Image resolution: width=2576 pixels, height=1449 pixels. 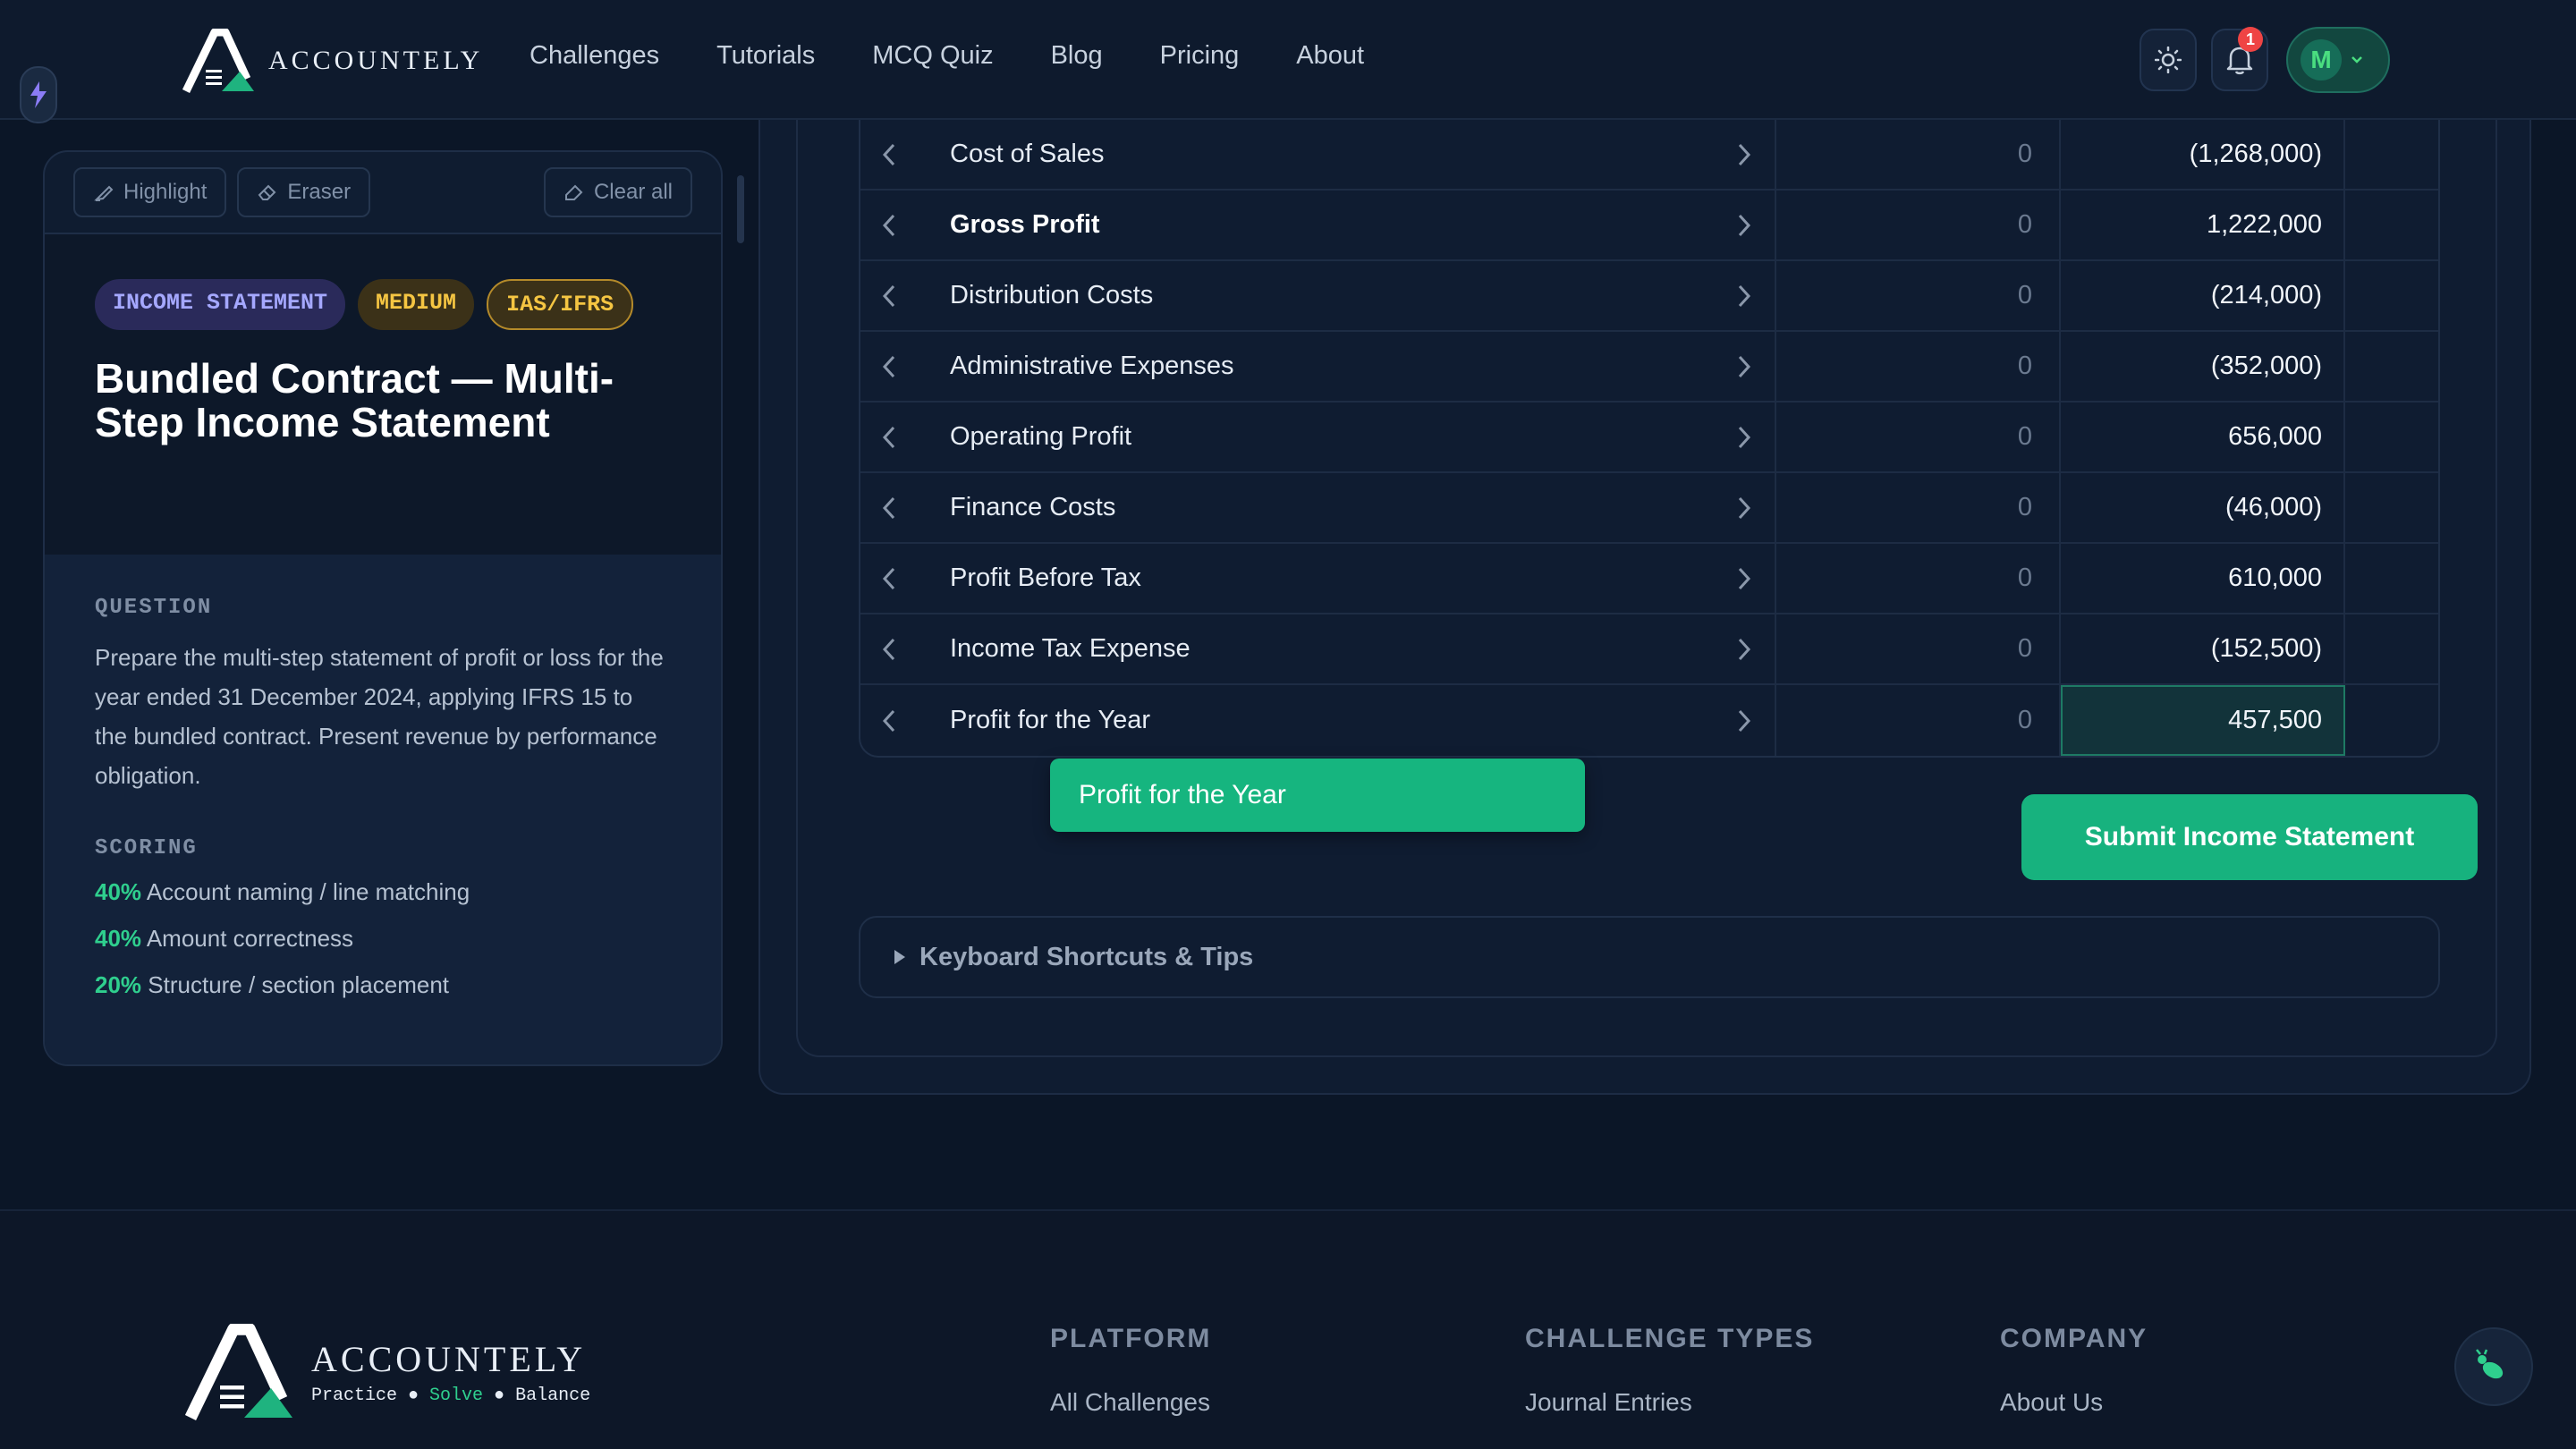 What do you see at coordinates (2203, 507) in the screenshot?
I see `current-year-amount: (46,000)` at bounding box center [2203, 507].